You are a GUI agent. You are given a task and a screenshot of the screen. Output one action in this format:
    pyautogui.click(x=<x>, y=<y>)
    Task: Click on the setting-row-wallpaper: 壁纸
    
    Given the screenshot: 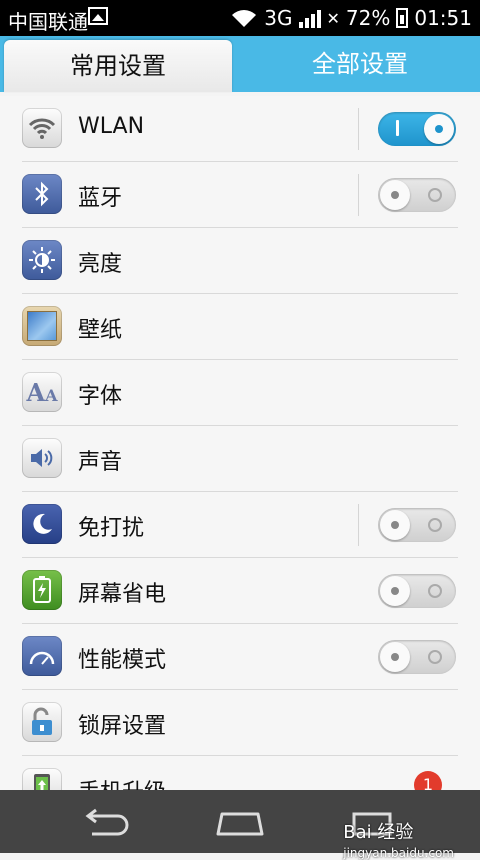 What is the action you would take?
    pyautogui.click(x=240, y=327)
    